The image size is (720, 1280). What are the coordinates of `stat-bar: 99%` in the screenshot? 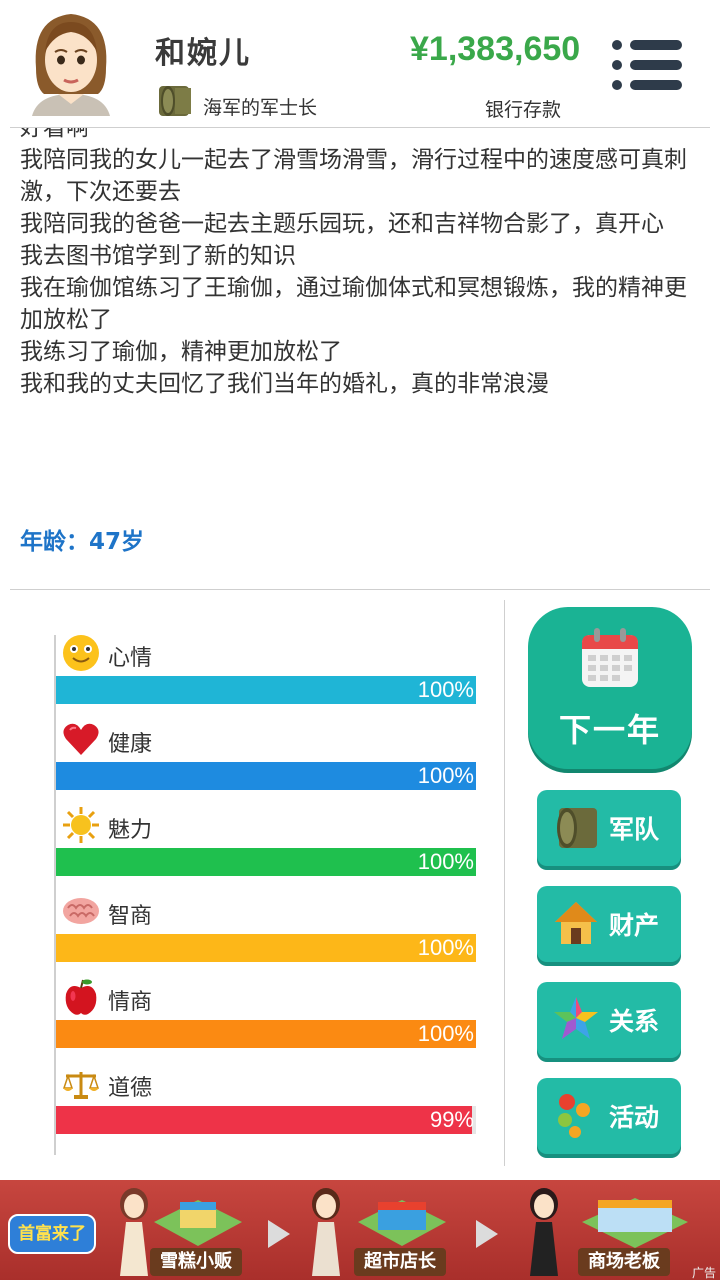 It's located at (266, 1120).